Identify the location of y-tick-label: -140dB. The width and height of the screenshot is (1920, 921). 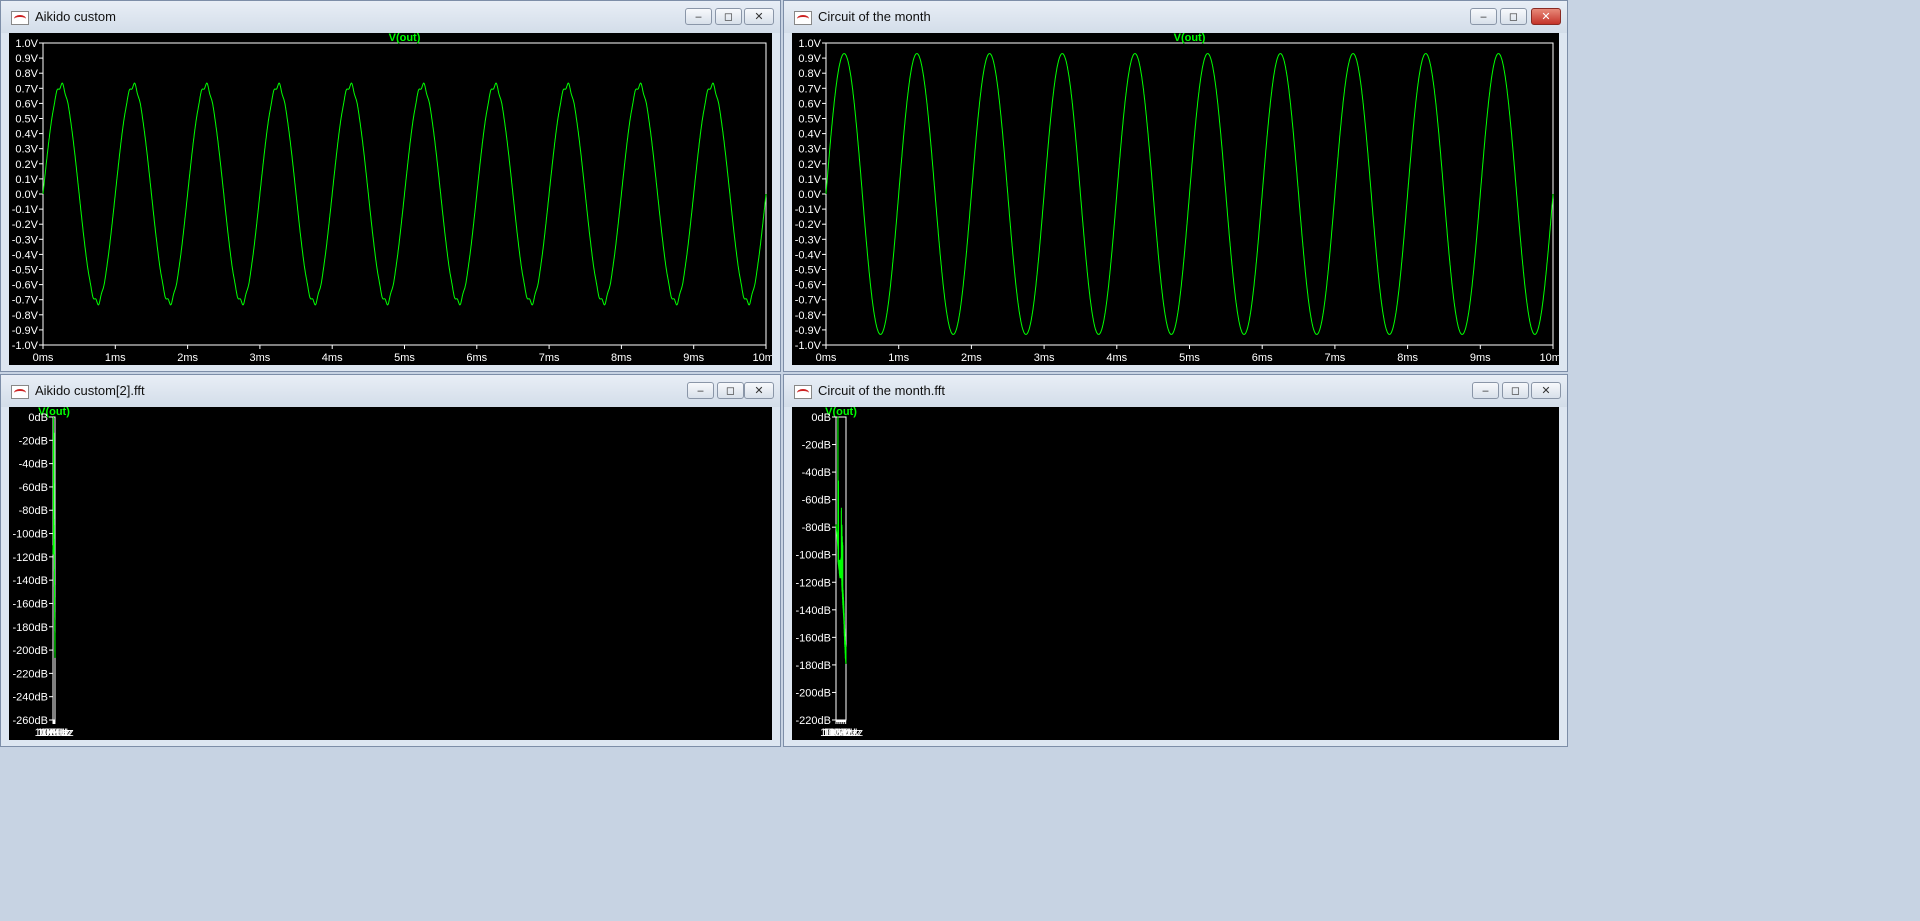
(30, 581).